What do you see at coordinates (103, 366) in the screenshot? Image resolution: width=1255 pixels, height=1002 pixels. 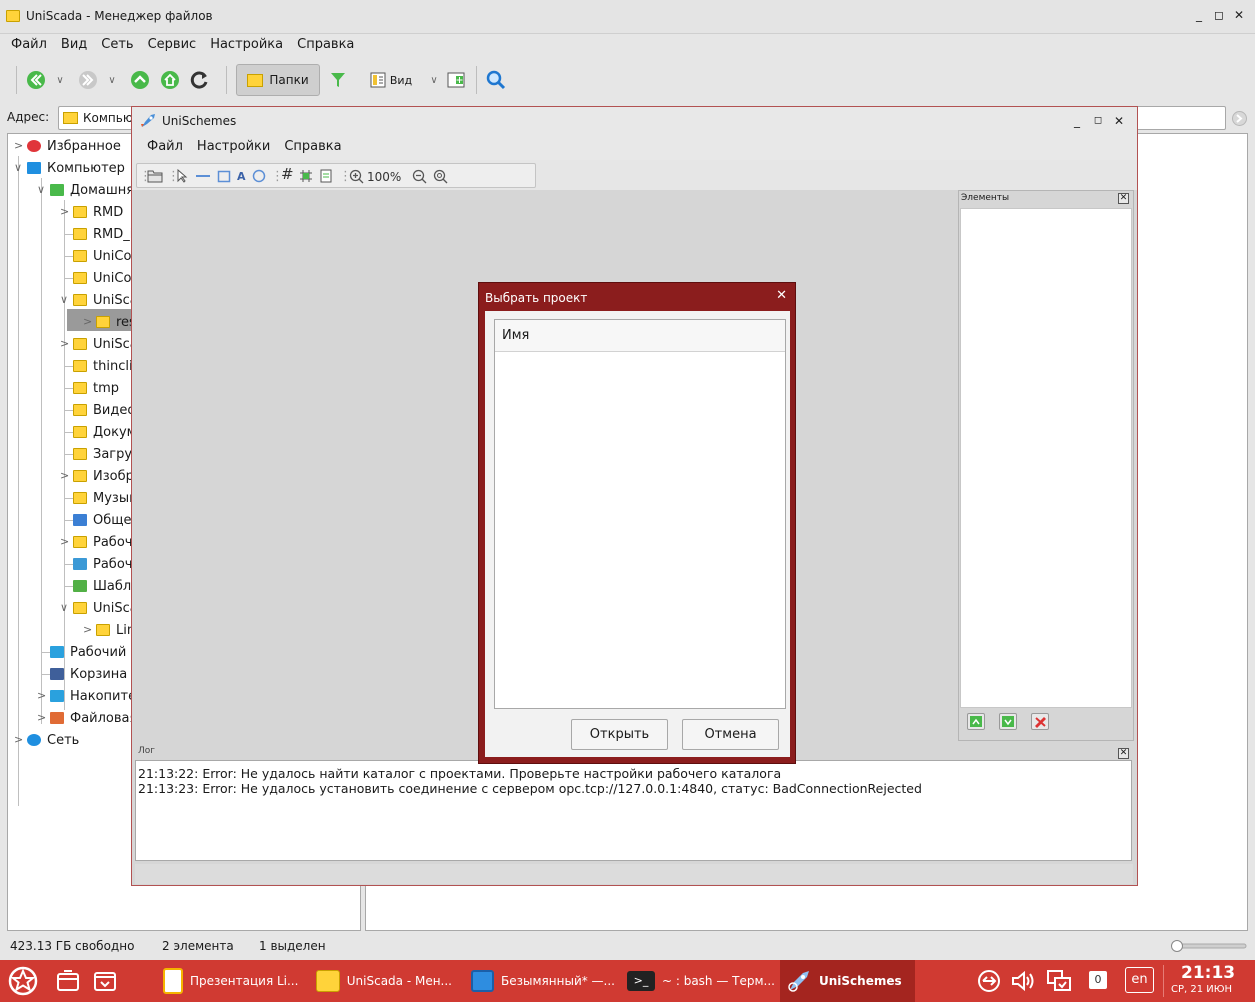 I see `tree-item: thincli` at bounding box center [103, 366].